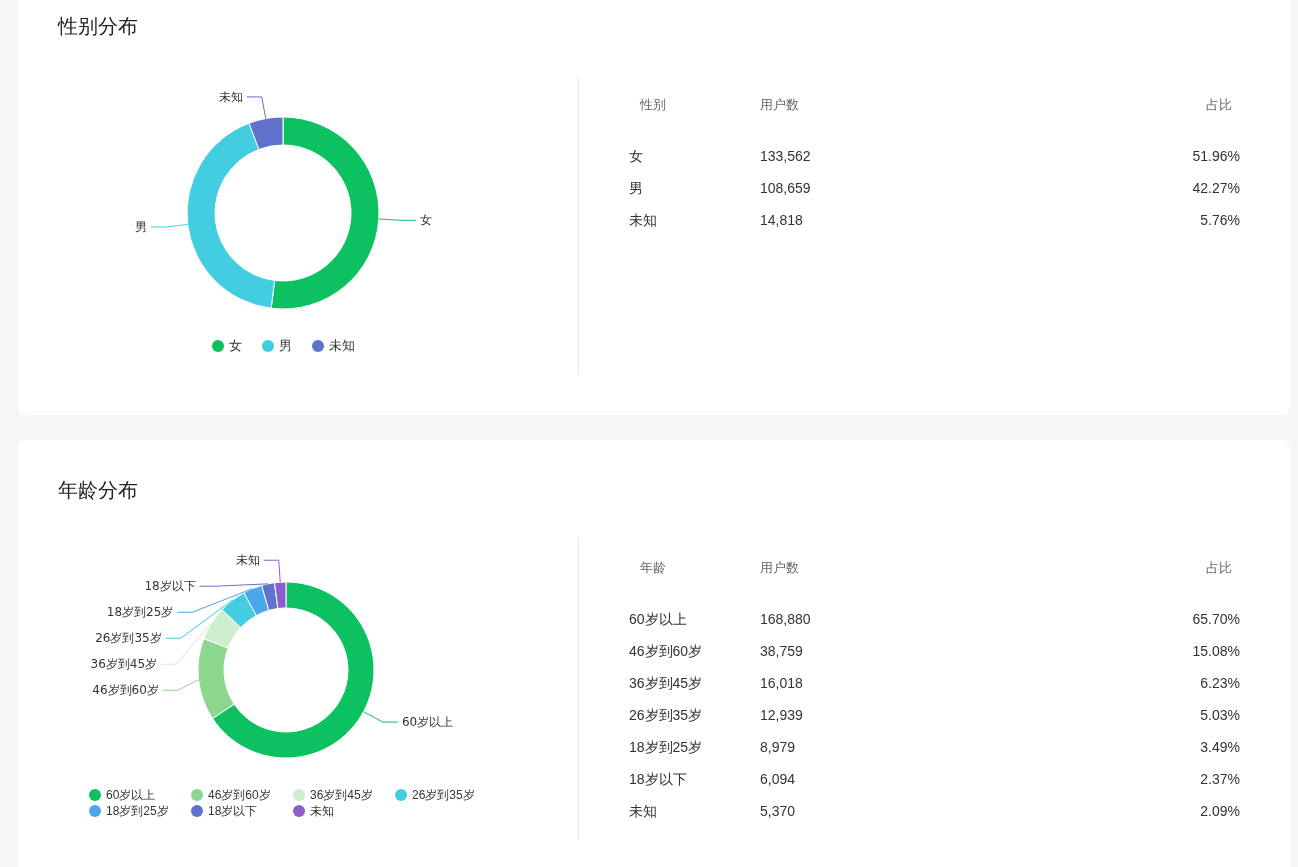 Image resolution: width=1298 pixels, height=867 pixels. What do you see at coordinates (140, 612) in the screenshot?
I see `segment-label: 18岁到25岁` at bounding box center [140, 612].